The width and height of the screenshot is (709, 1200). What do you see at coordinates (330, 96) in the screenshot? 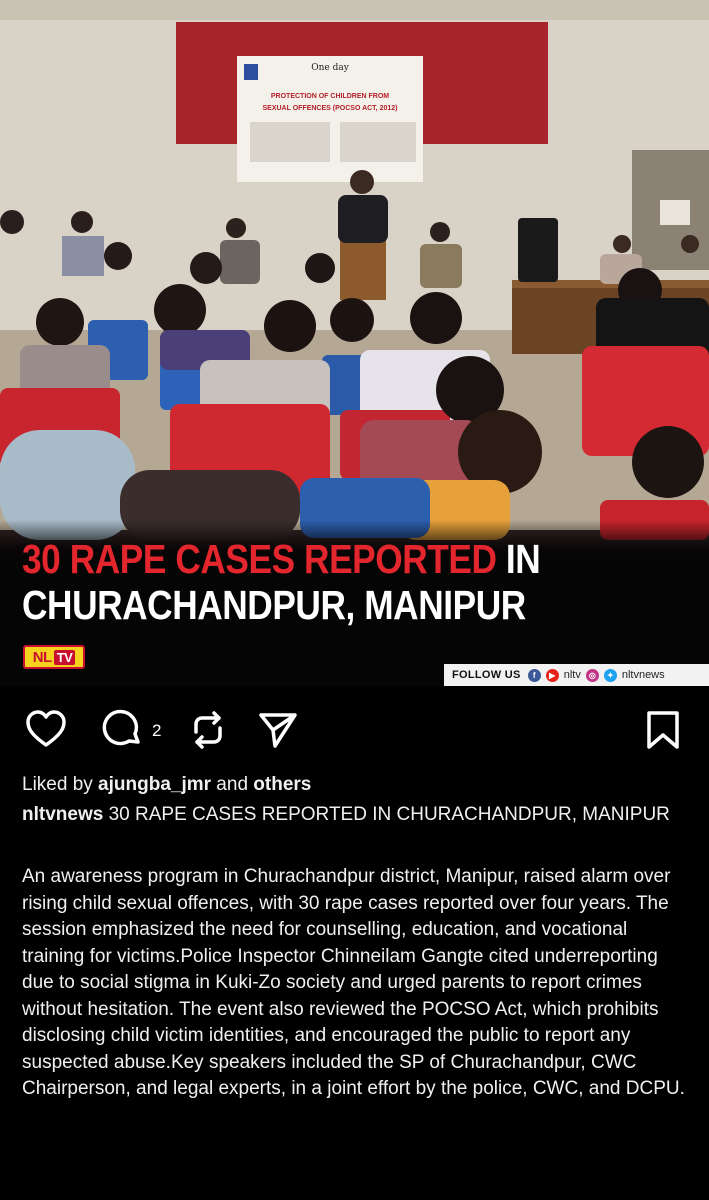
I see `banner-line-2: PROTECTION OF CHILDREN FROM` at bounding box center [330, 96].